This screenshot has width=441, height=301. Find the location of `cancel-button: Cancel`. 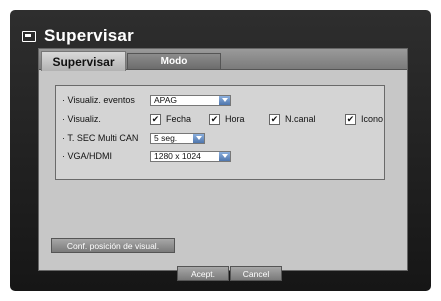

cancel-button: Cancel is located at coordinates (256, 273).